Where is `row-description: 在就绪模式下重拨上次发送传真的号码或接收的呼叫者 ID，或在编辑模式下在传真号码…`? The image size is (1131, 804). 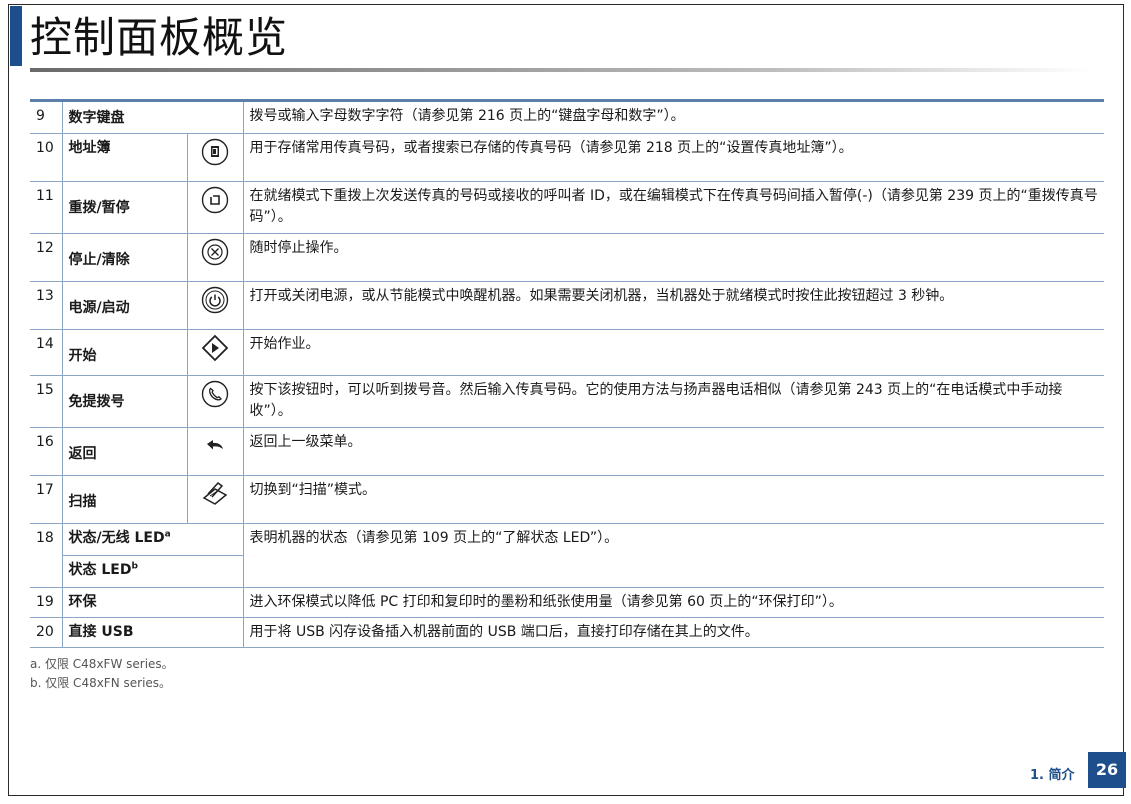 row-description: 在就绪模式下重拨上次发送传真的号码或接收的呼叫者 ID，或在编辑模式下在传真号码… is located at coordinates (673, 207).